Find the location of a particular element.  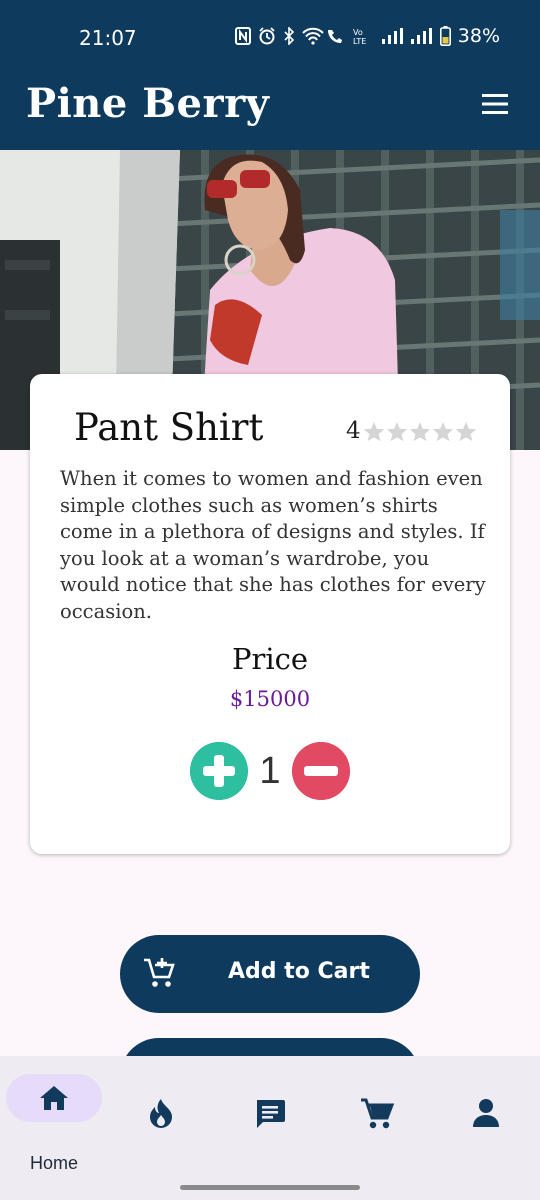

nav-label-home: Home is located at coordinates (53, 1163).